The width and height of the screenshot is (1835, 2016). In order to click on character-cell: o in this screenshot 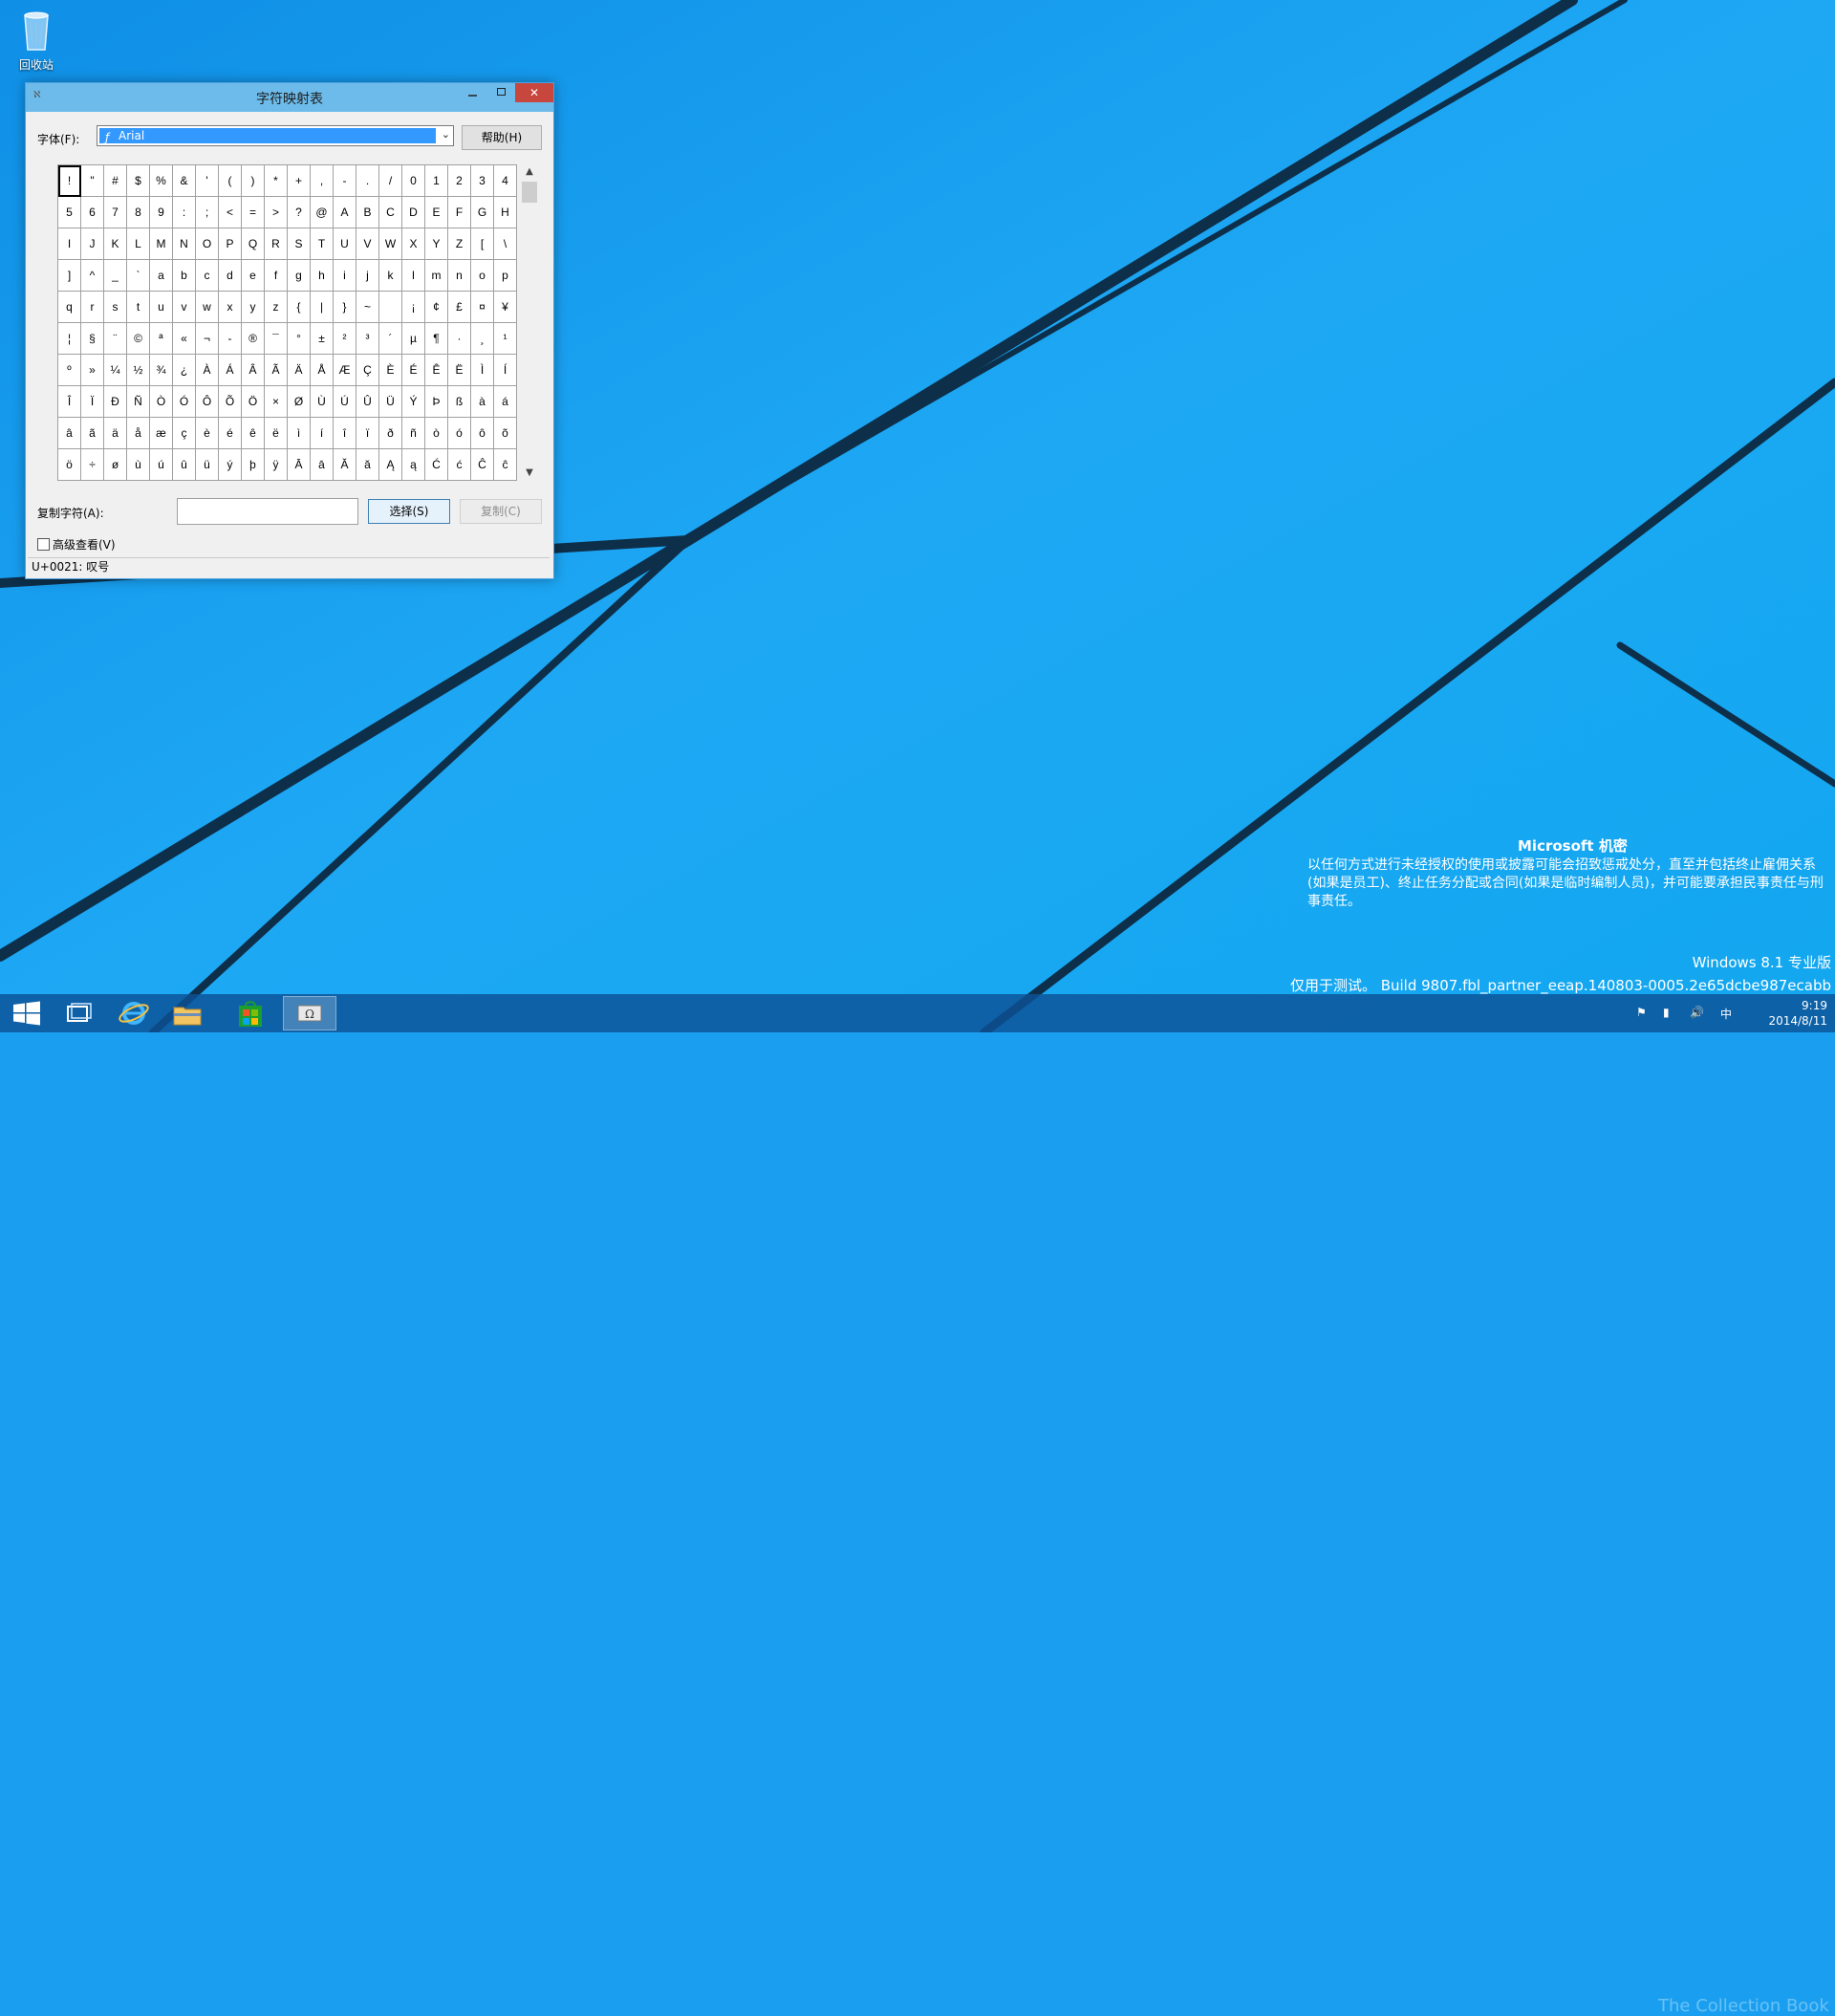, I will do `click(482, 276)`.